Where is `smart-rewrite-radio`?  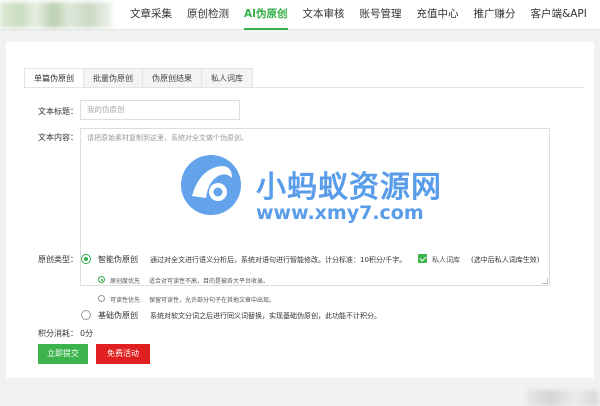 smart-rewrite-radio is located at coordinates (86, 259).